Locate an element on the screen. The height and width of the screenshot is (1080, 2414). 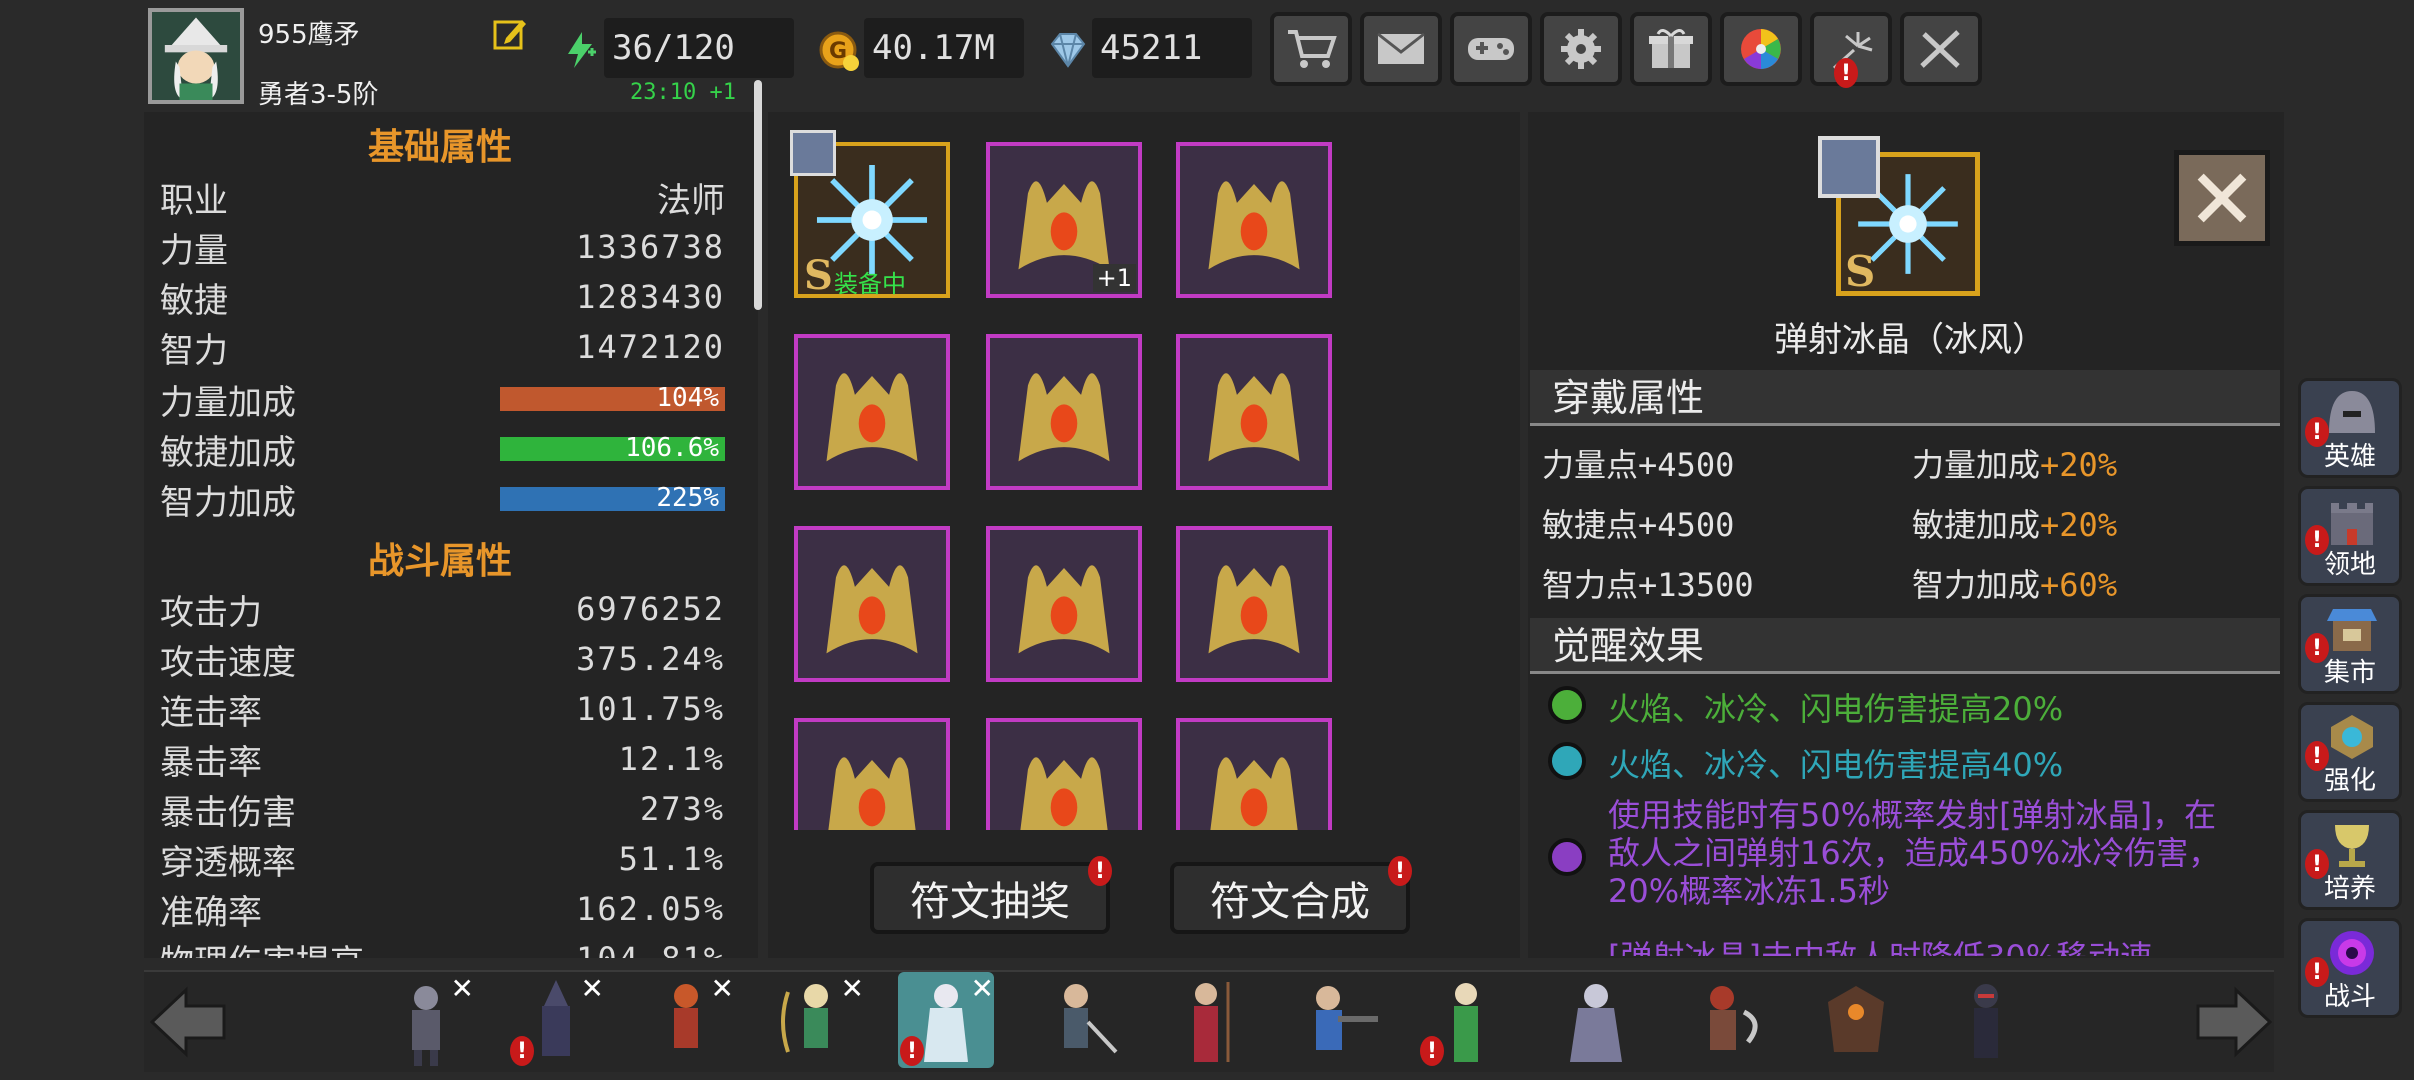
side-nav-label: 集市 is located at coordinates (2349, 673).